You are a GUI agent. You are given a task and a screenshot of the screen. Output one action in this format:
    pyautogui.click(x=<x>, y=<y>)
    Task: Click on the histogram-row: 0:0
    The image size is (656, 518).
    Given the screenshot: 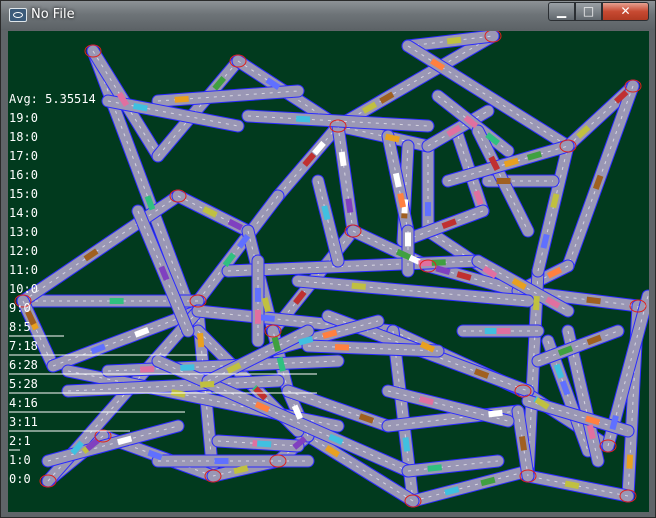 What is the action you would take?
    pyautogui.click(x=23, y=479)
    